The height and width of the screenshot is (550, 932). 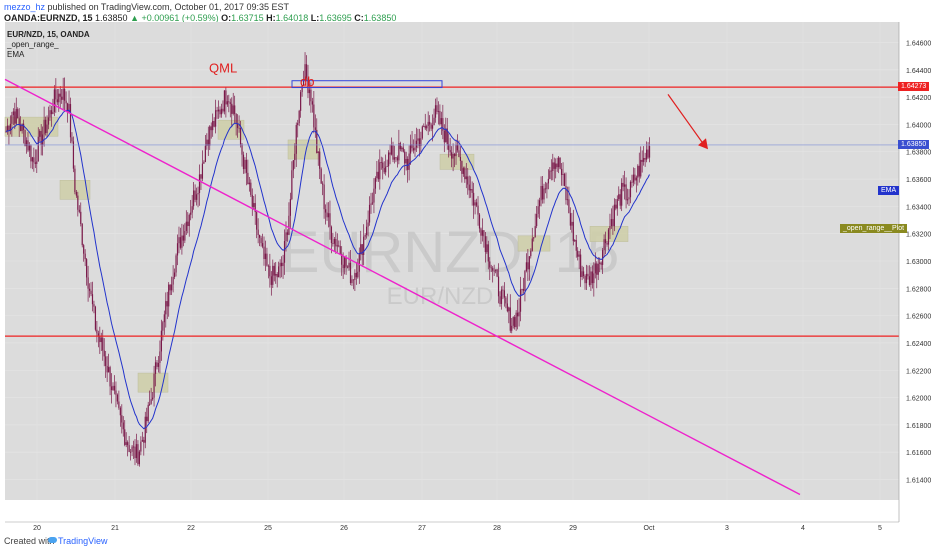 What do you see at coordinates (48, 55) in the screenshot?
I see `legend-ema: EMA` at bounding box center [48, 55].